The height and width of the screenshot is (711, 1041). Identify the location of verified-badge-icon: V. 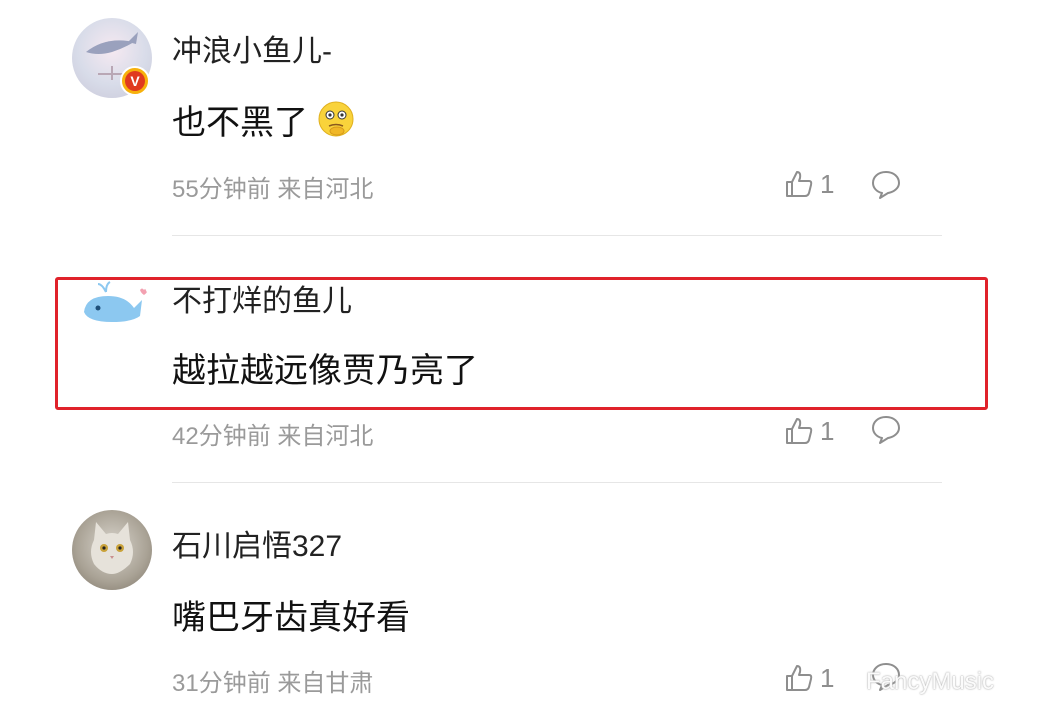
(135, 81).